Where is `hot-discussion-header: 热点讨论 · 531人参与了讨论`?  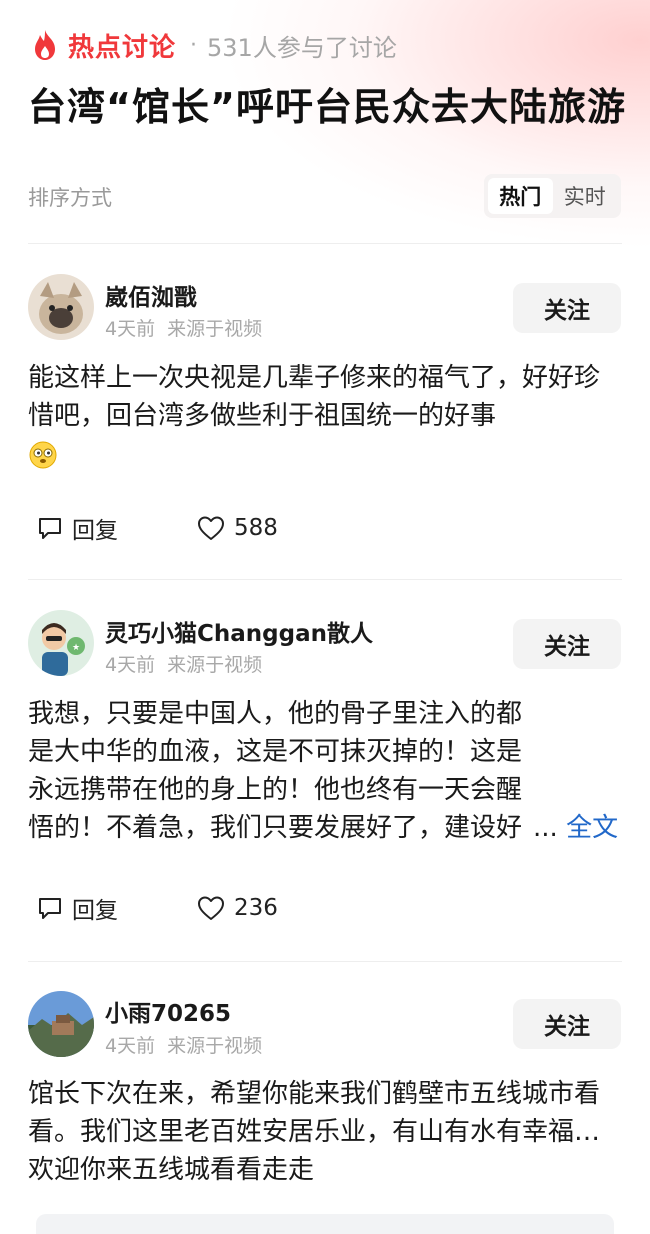 hot-discussion-header: 热点讨论 · 531人参与了讨论 is located at coordinates (212, 45).